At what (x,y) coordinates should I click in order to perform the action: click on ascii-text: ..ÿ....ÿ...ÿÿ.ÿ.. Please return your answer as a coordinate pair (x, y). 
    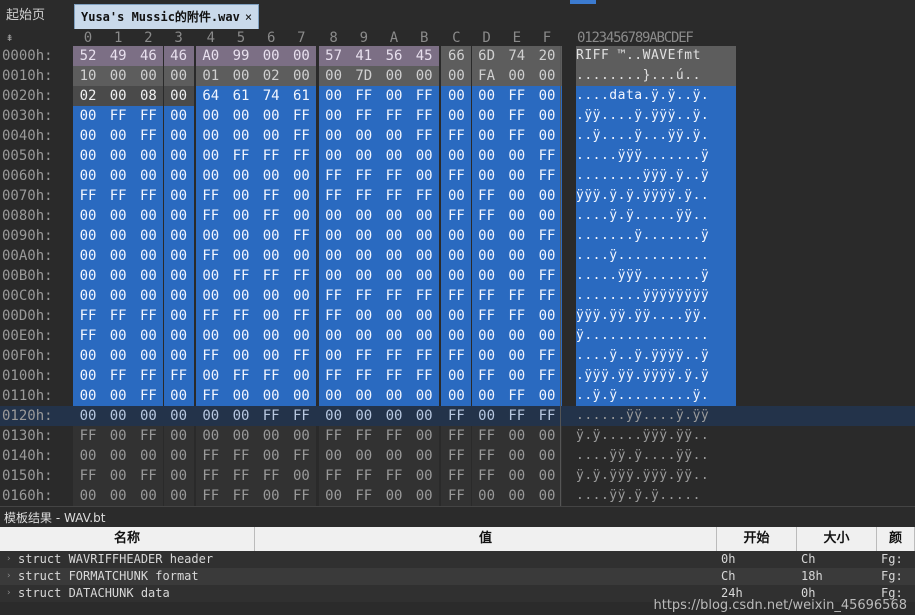
    Looking at the image, I should click on (656, 136).